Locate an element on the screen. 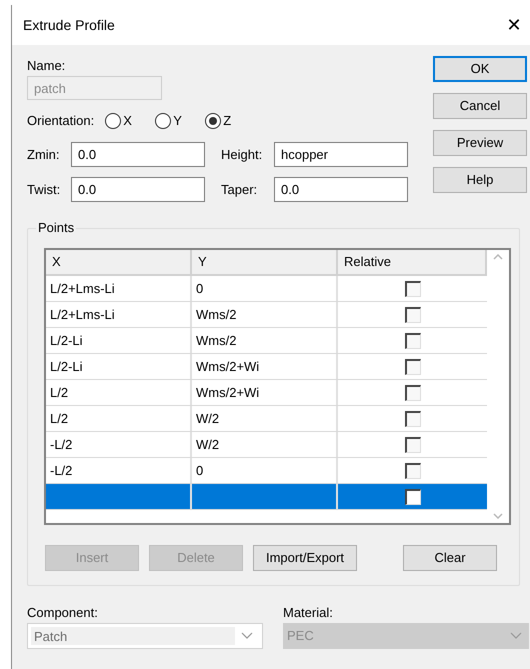 The image size is (530, 669). table-row: L/2+Lms-Li Wms/2 is located at coordinates (266, 315).